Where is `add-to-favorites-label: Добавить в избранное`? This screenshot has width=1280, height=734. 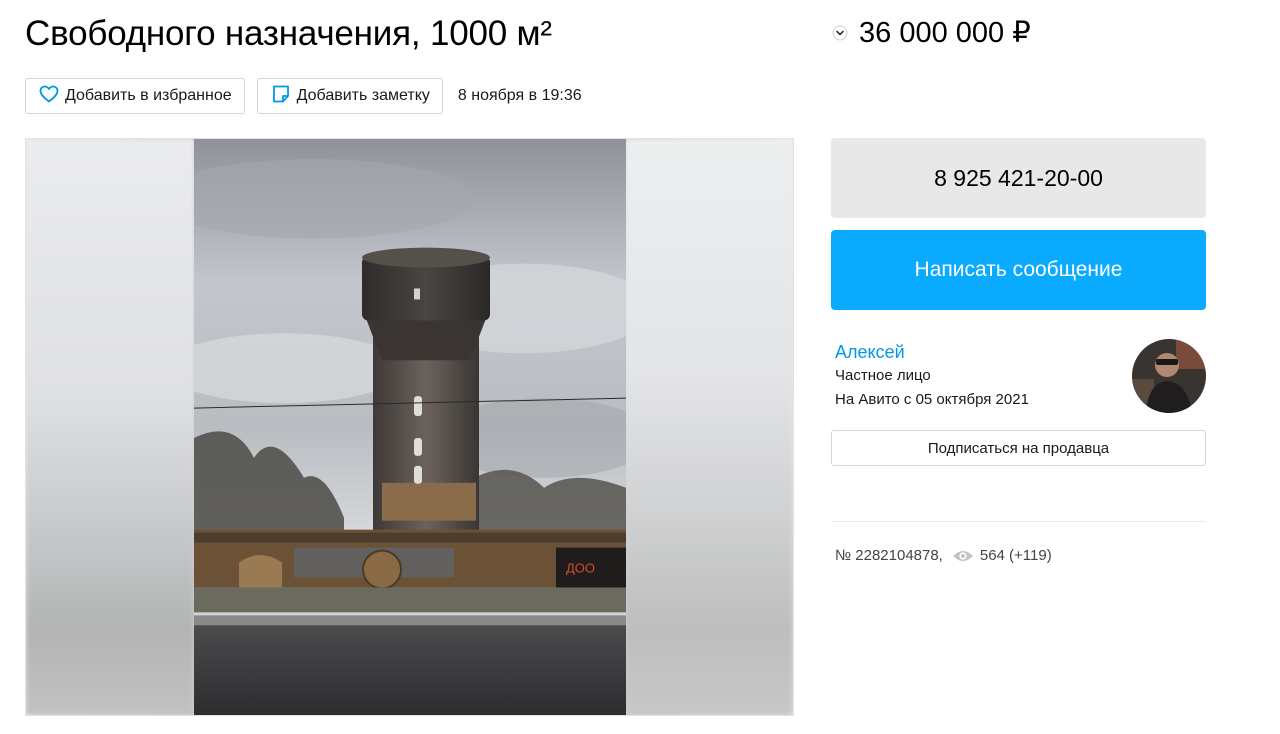 add-to-favorites-label: Добавить в избранное is located at coordinates (148, 95).